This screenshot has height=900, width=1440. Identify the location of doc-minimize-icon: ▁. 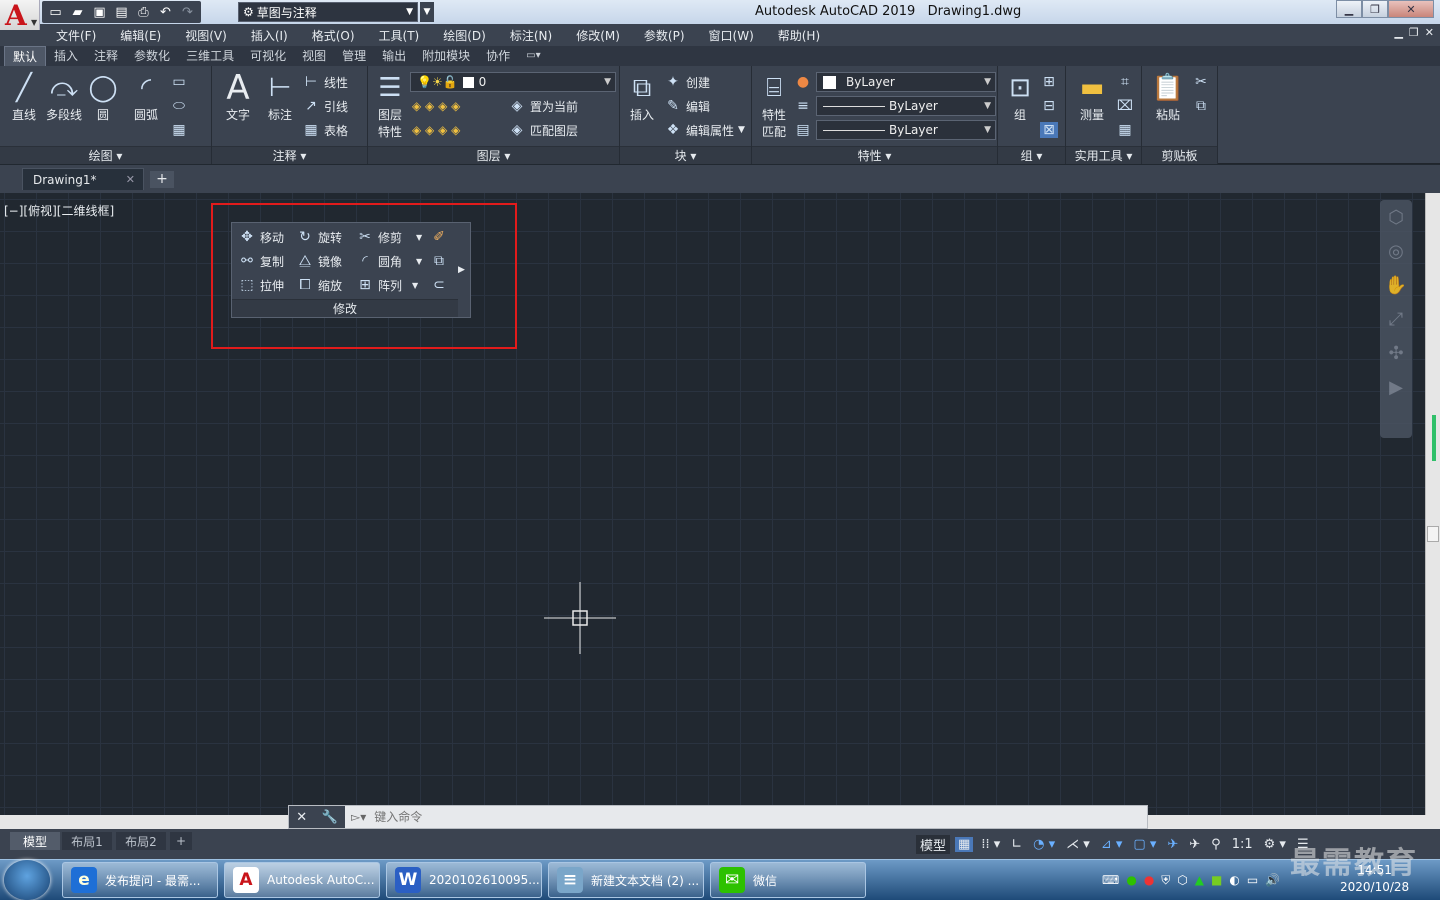
(1398, 32).